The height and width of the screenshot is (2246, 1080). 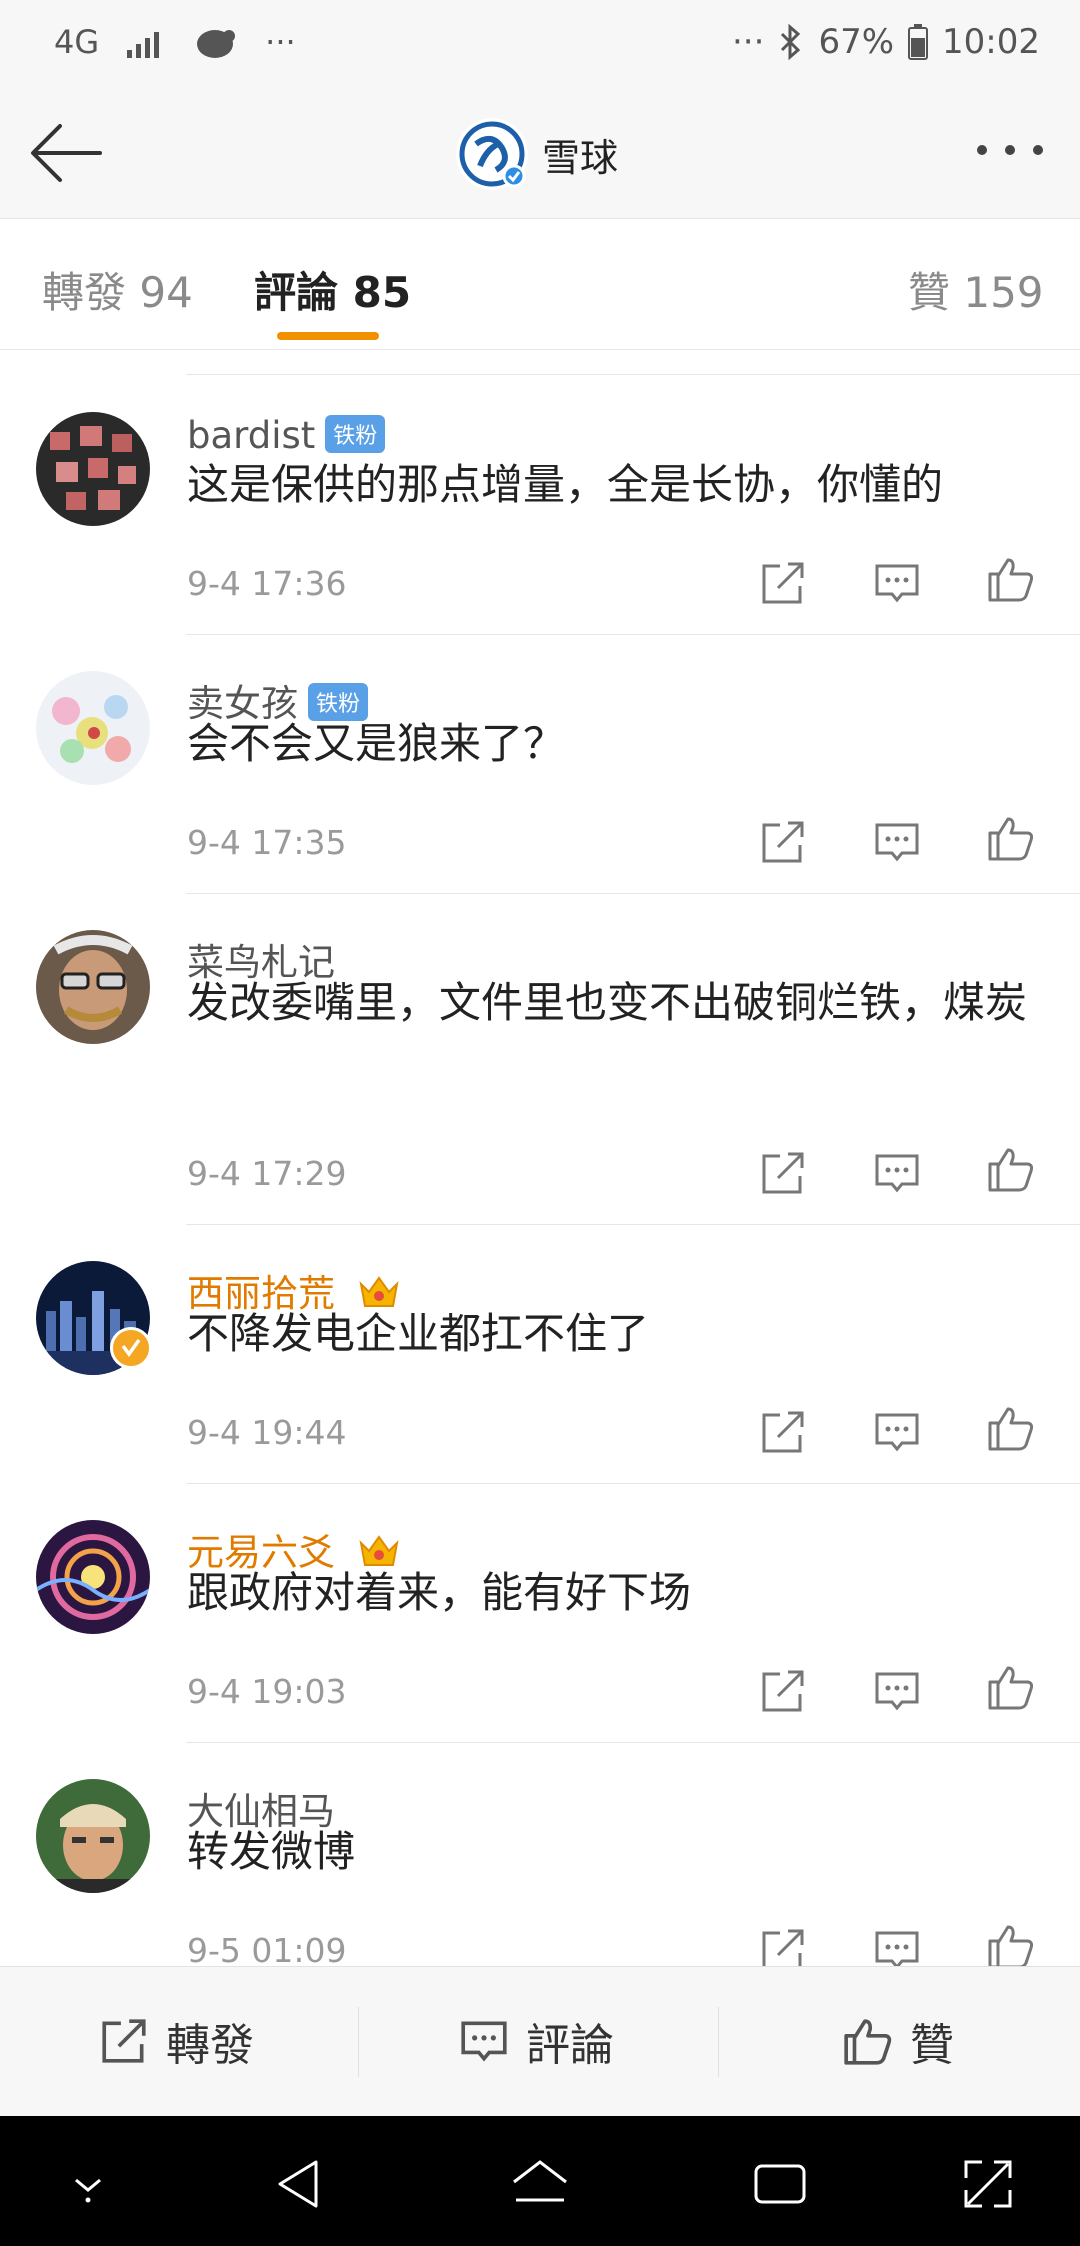 I want to click on system-nav-bar, so click(x=540, y=2181).